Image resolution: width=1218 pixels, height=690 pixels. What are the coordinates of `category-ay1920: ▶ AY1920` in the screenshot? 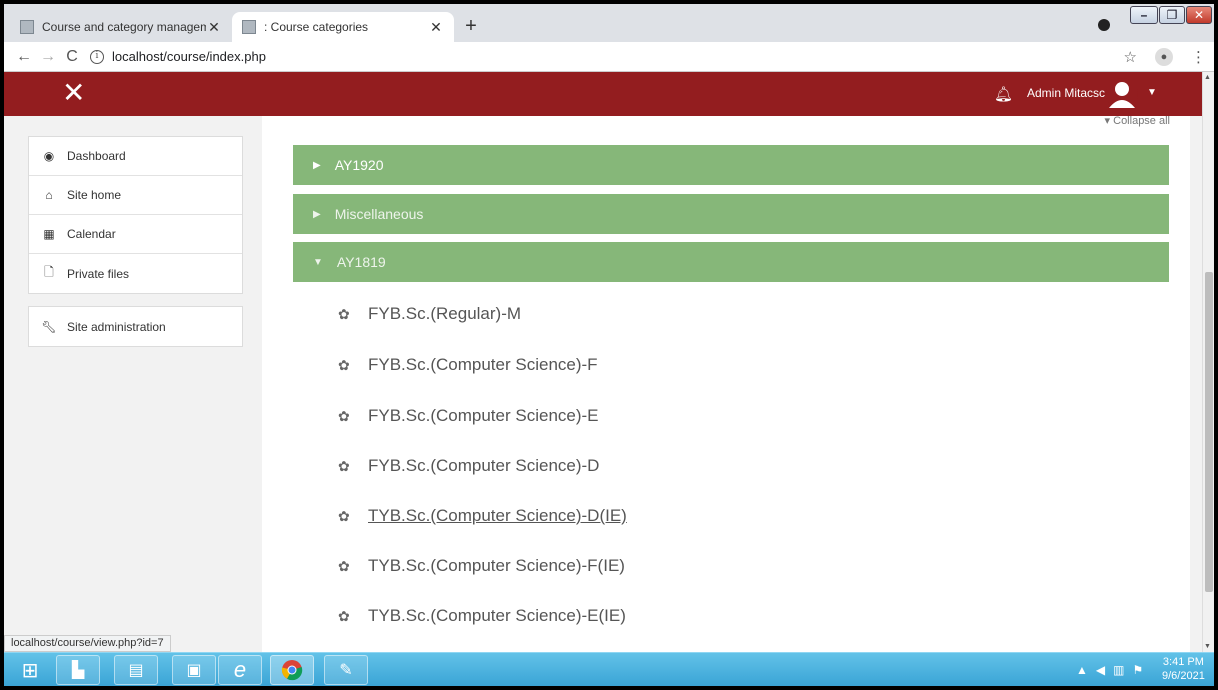 It's located at (731, 165).